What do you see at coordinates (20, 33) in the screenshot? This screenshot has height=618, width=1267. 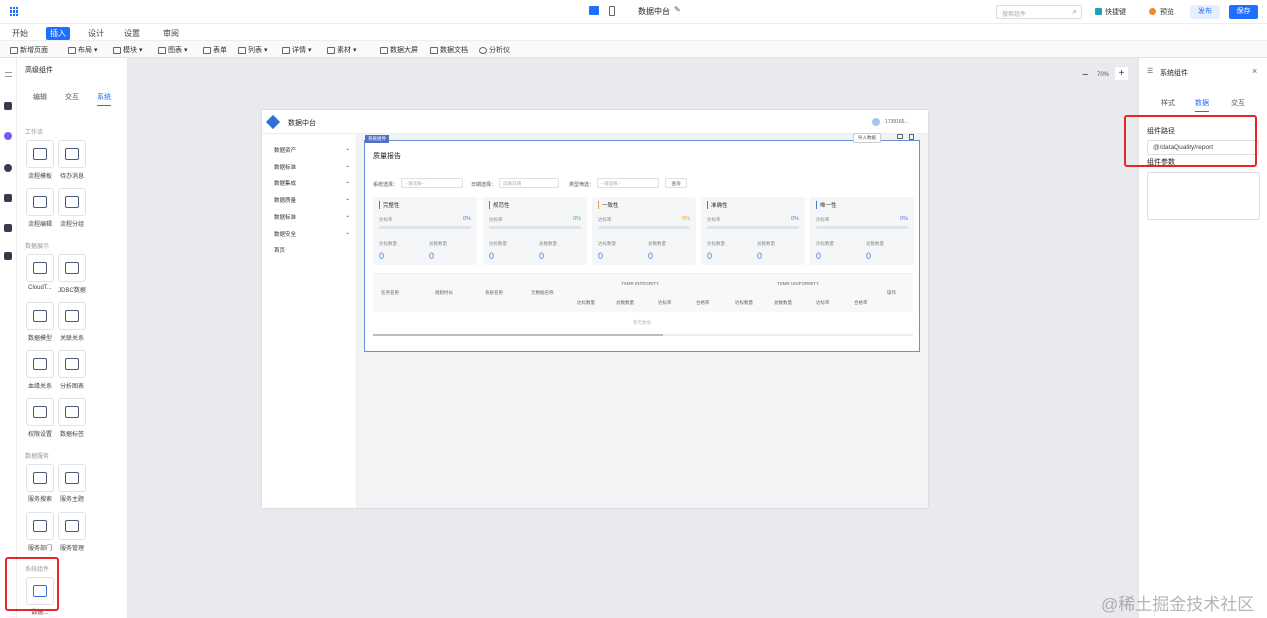 I see `menu-start: 开始` at bounding box center [20, 33].